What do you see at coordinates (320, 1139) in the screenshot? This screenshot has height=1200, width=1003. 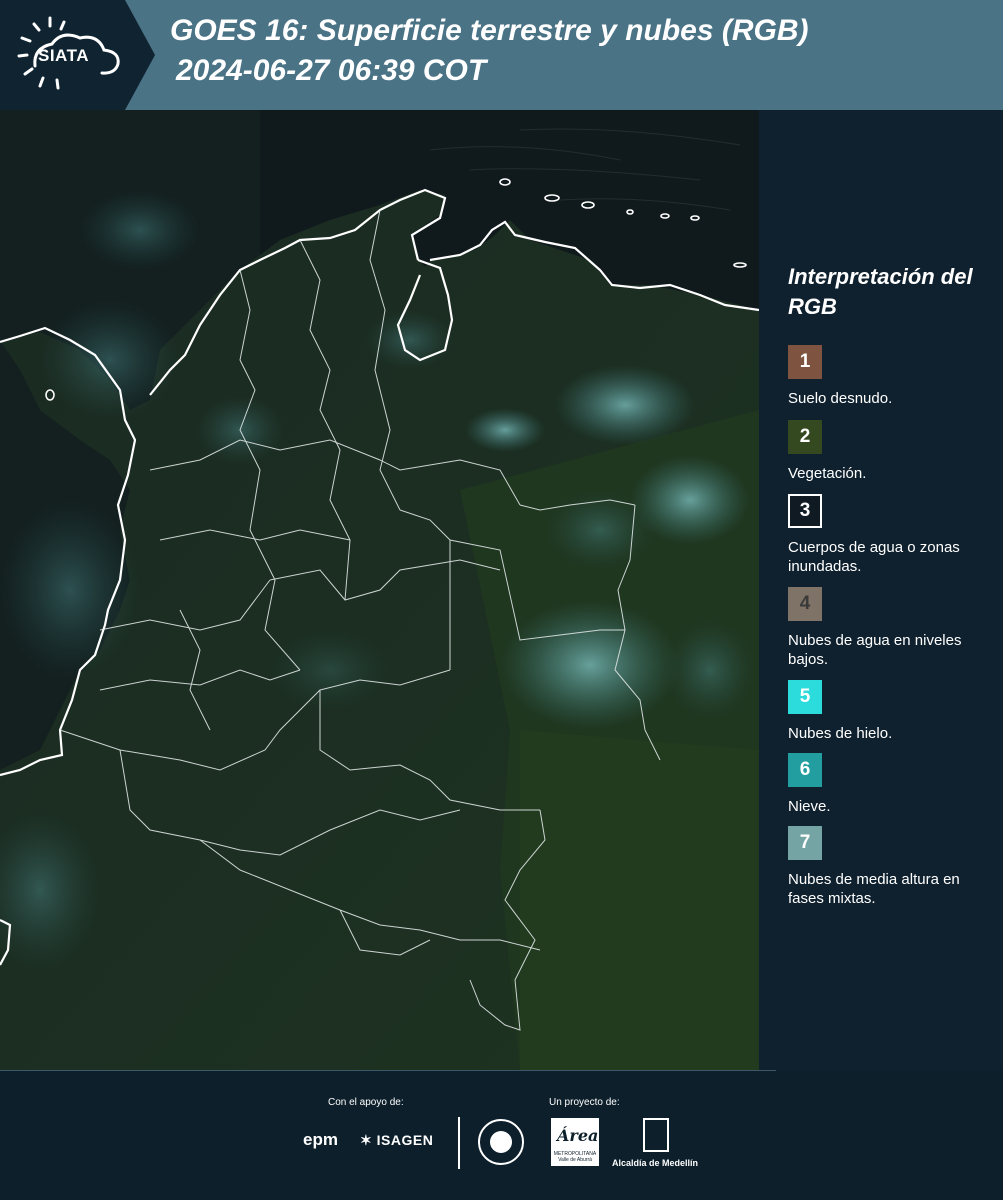 I see `epm-logo: epm` at bounding box center [320, 1139].